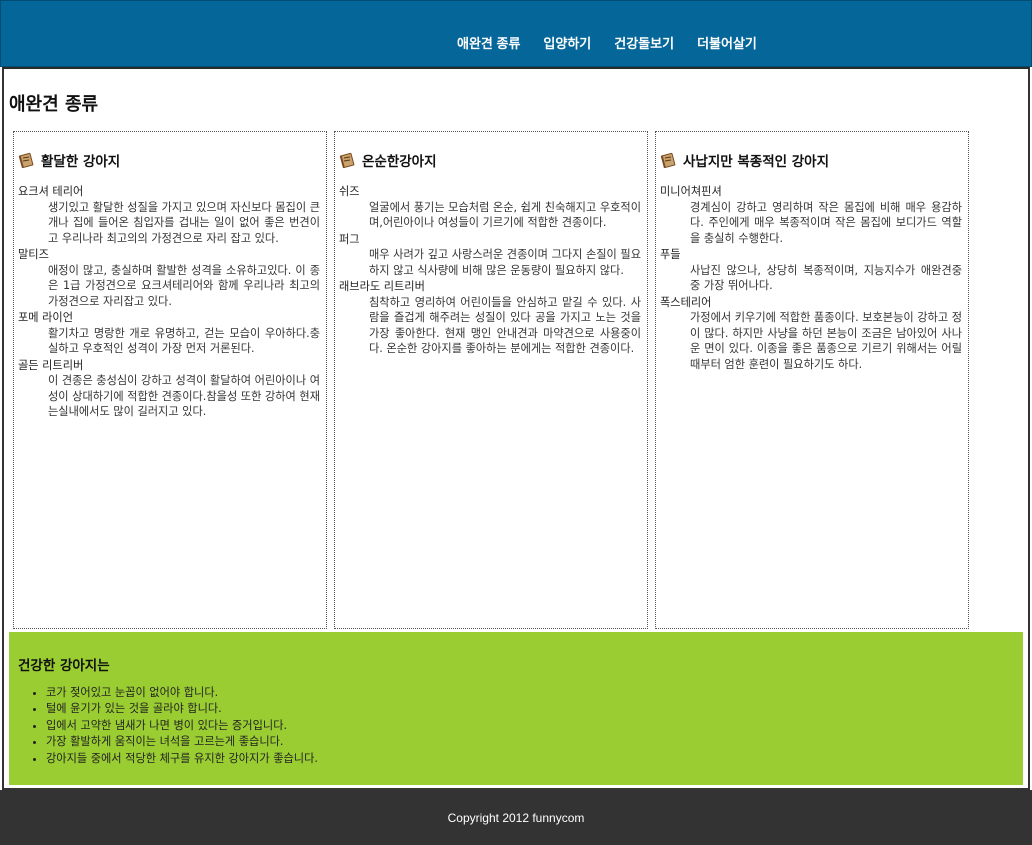 This screenshot has width=1032, height=845. Describe the element at coordinates (691, 191) in the screenshot. I see `breed-name: 미니어쳐핀셔` at that location.